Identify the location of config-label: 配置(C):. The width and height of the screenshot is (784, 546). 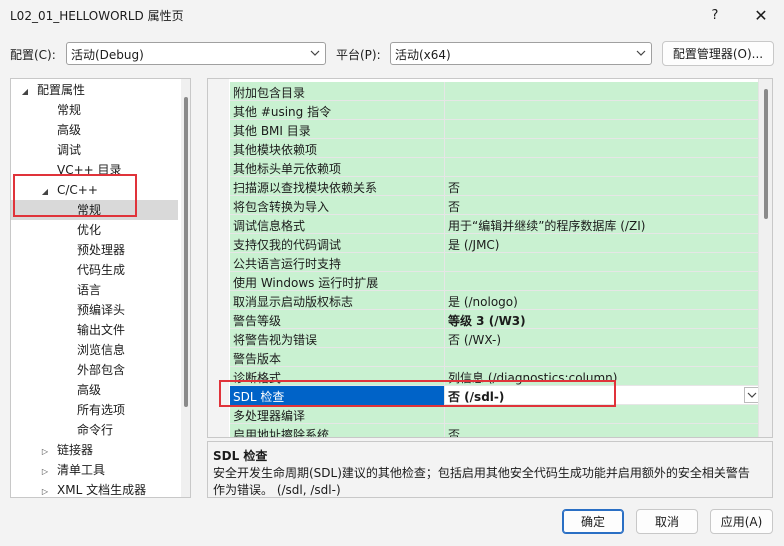
(33, 55).